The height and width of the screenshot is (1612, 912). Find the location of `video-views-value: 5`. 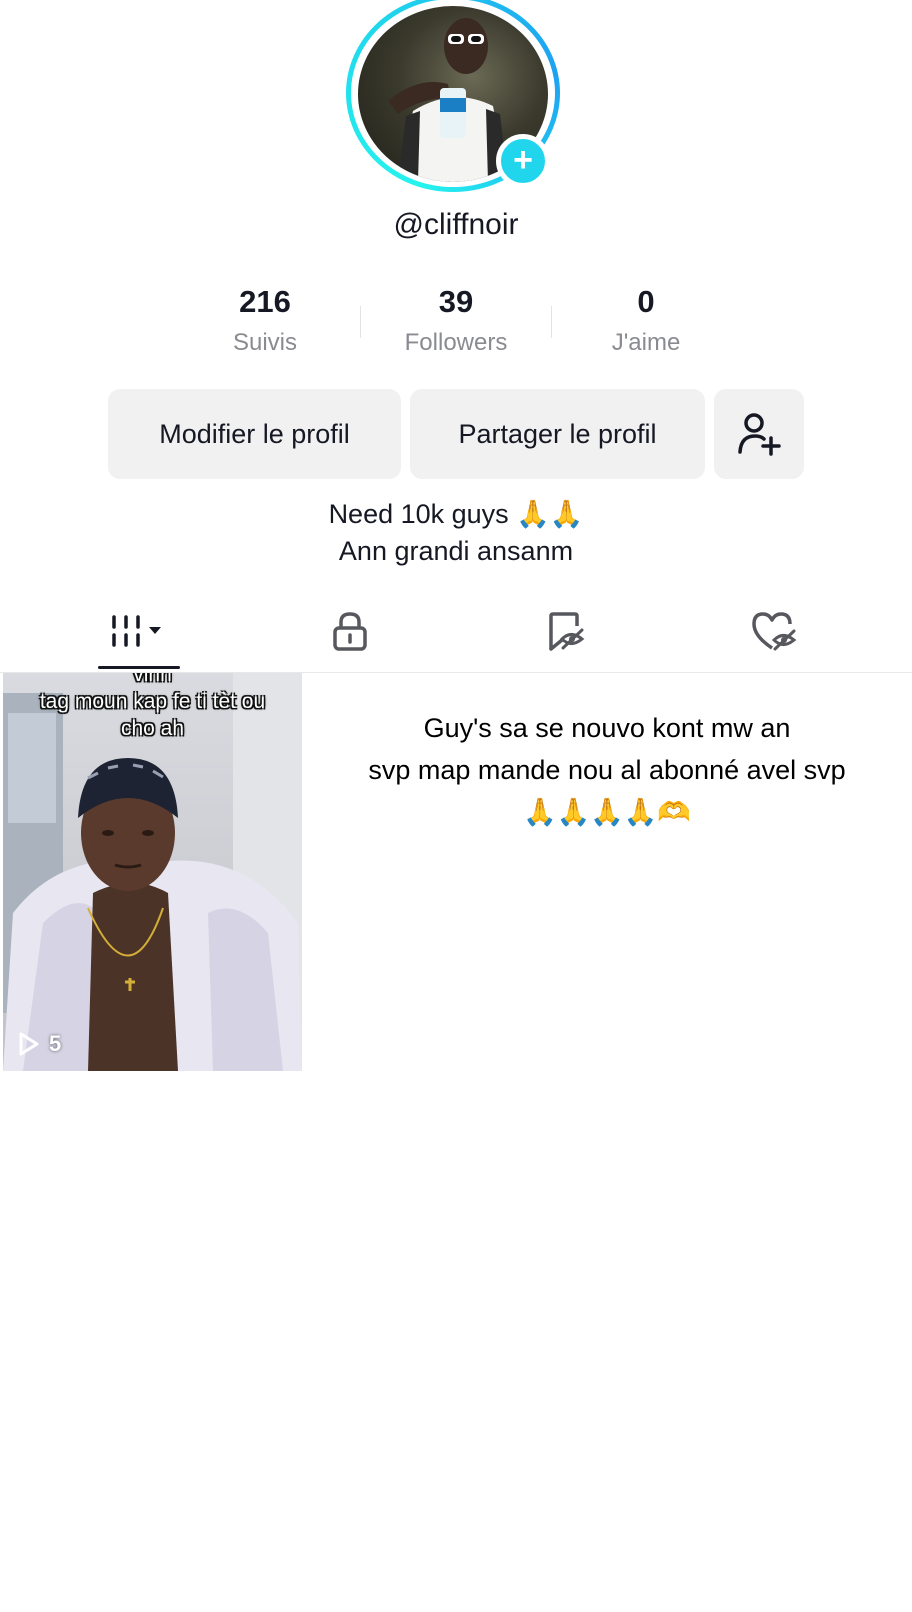

video-views-value: 5 is located at coordinates (55, 1043).